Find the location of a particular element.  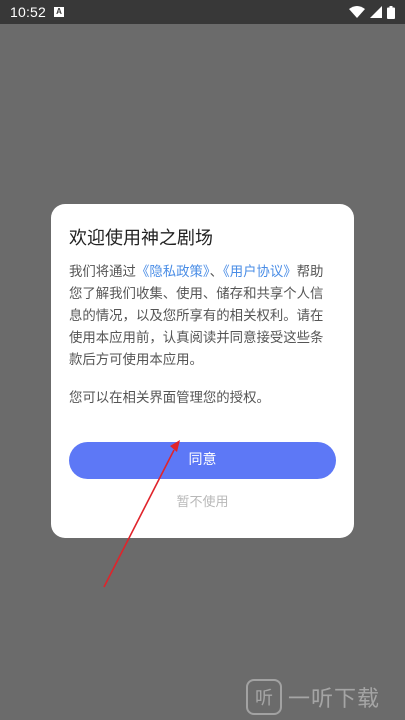

decline-button: 暂不使用 is located at coordinates (202, 503).